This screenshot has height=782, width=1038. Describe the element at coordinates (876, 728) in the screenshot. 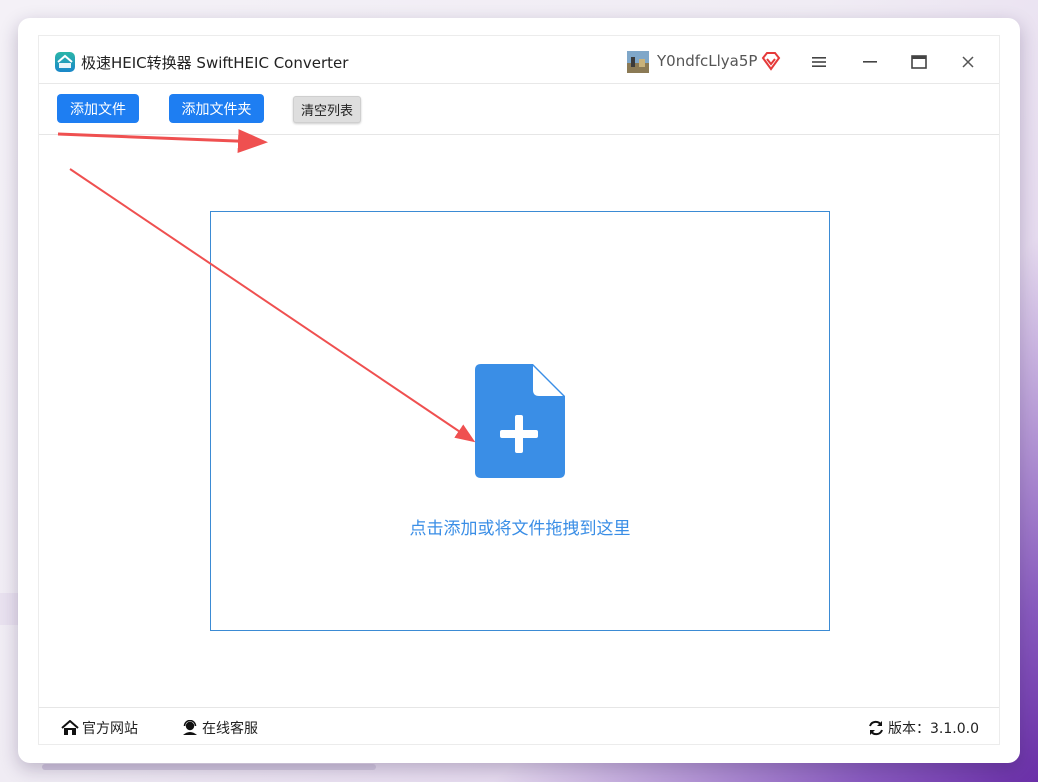

I see `refresh-icon` at that location.